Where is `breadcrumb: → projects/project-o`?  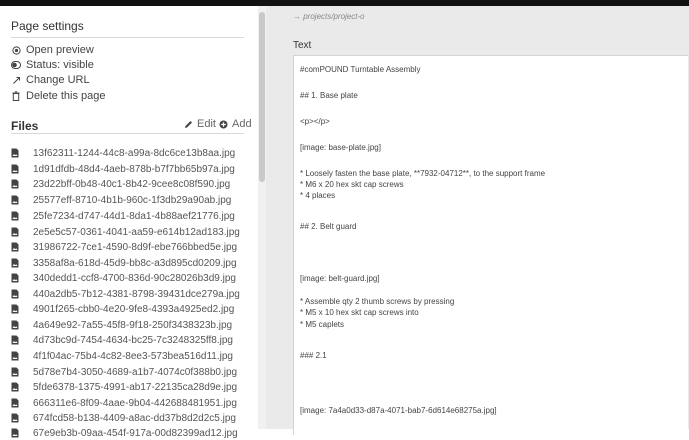
breadcrumb: → projects/project-o is located at coordinates (329, 16).